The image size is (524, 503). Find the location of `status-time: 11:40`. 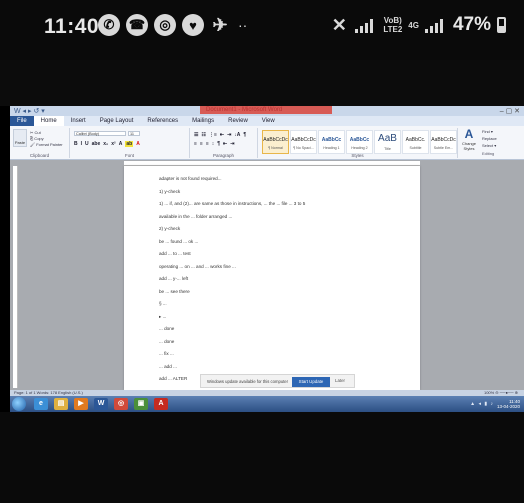

status-time: 11:40 is located at coordinates (72, 26).